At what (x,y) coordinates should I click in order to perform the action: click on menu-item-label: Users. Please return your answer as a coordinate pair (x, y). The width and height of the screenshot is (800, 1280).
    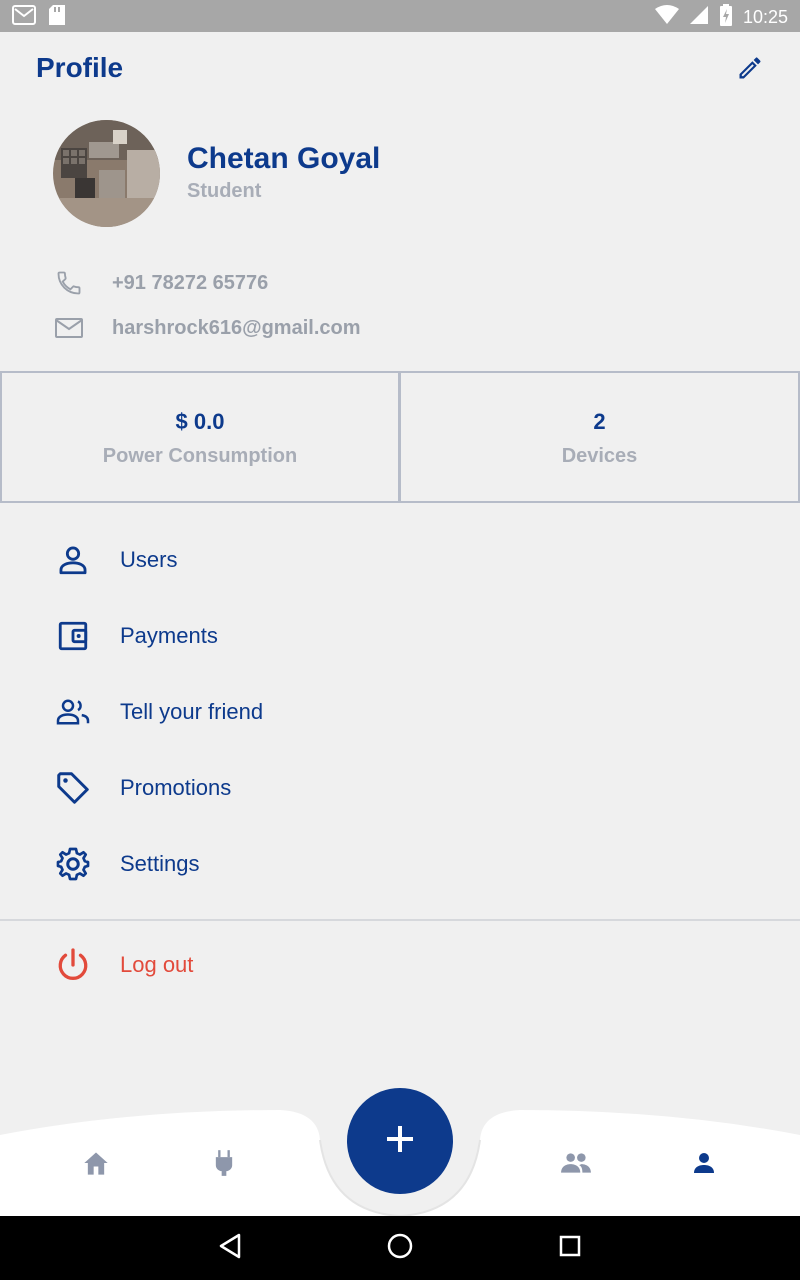
    Looking at the image, I should click on (149, 559).